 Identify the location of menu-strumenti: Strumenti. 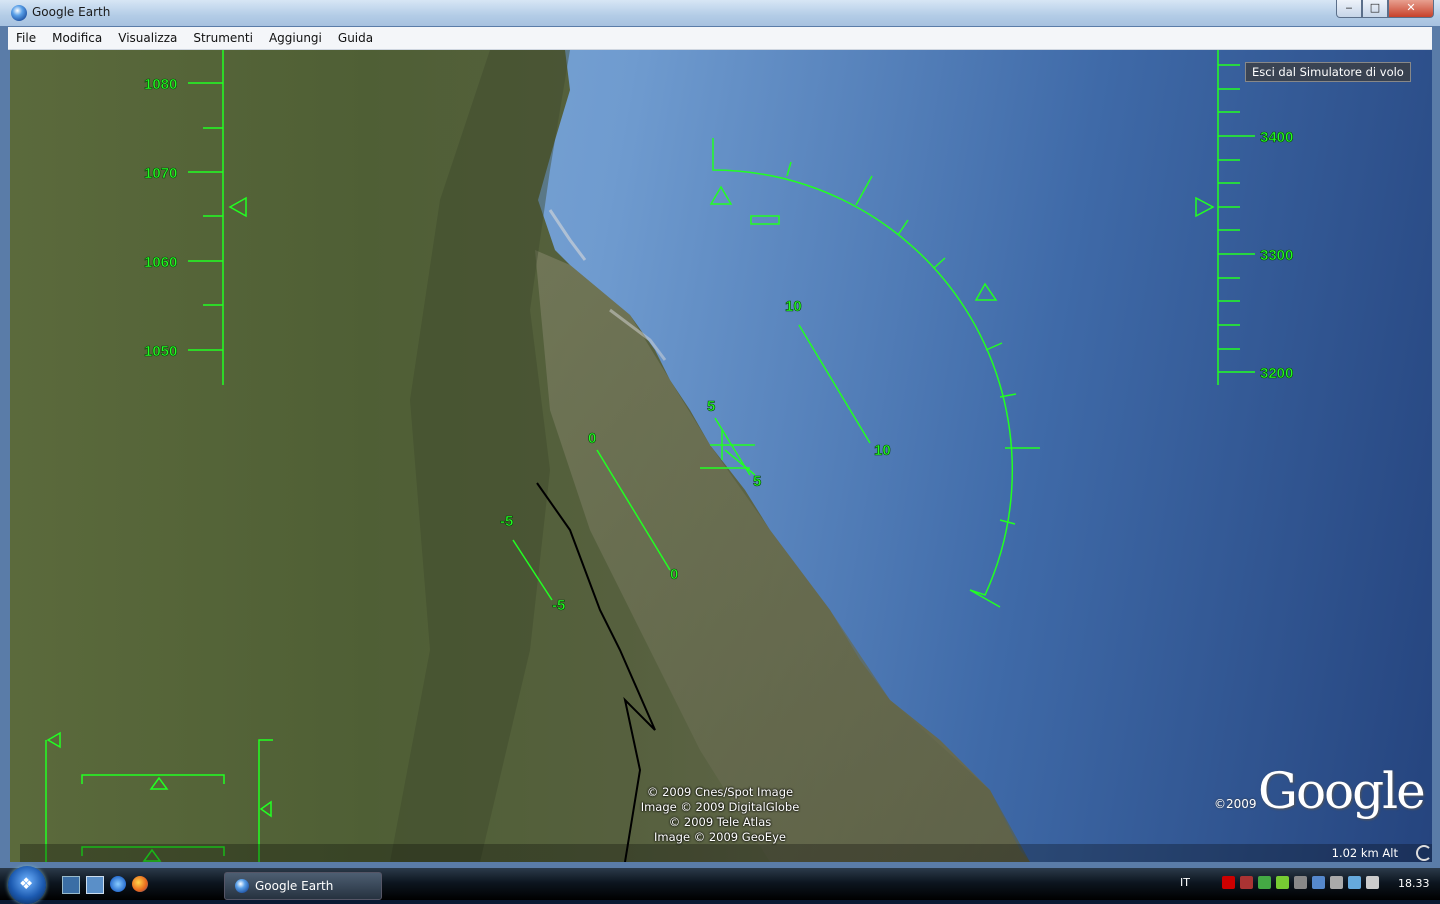
(223, 36).